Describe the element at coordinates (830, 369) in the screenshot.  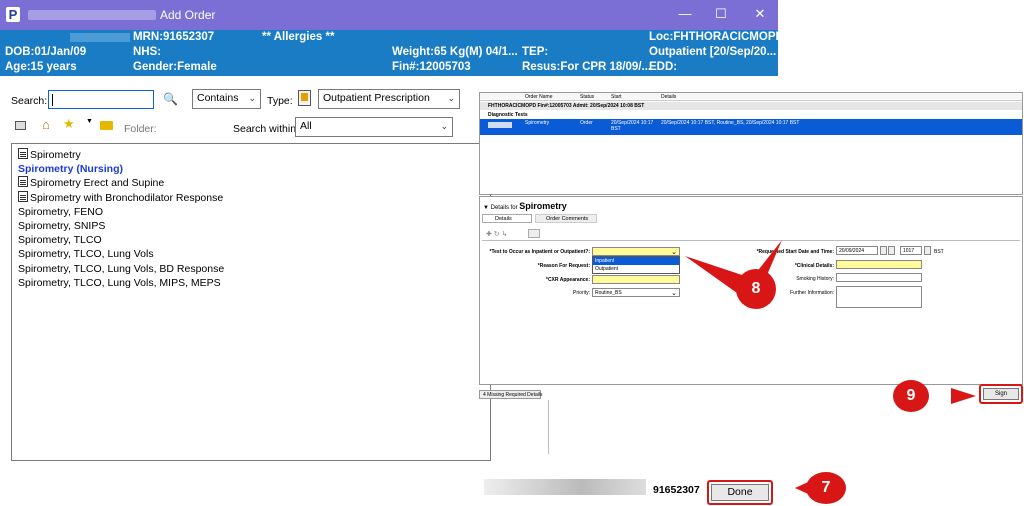
I see `annotation-arrows` at that location.